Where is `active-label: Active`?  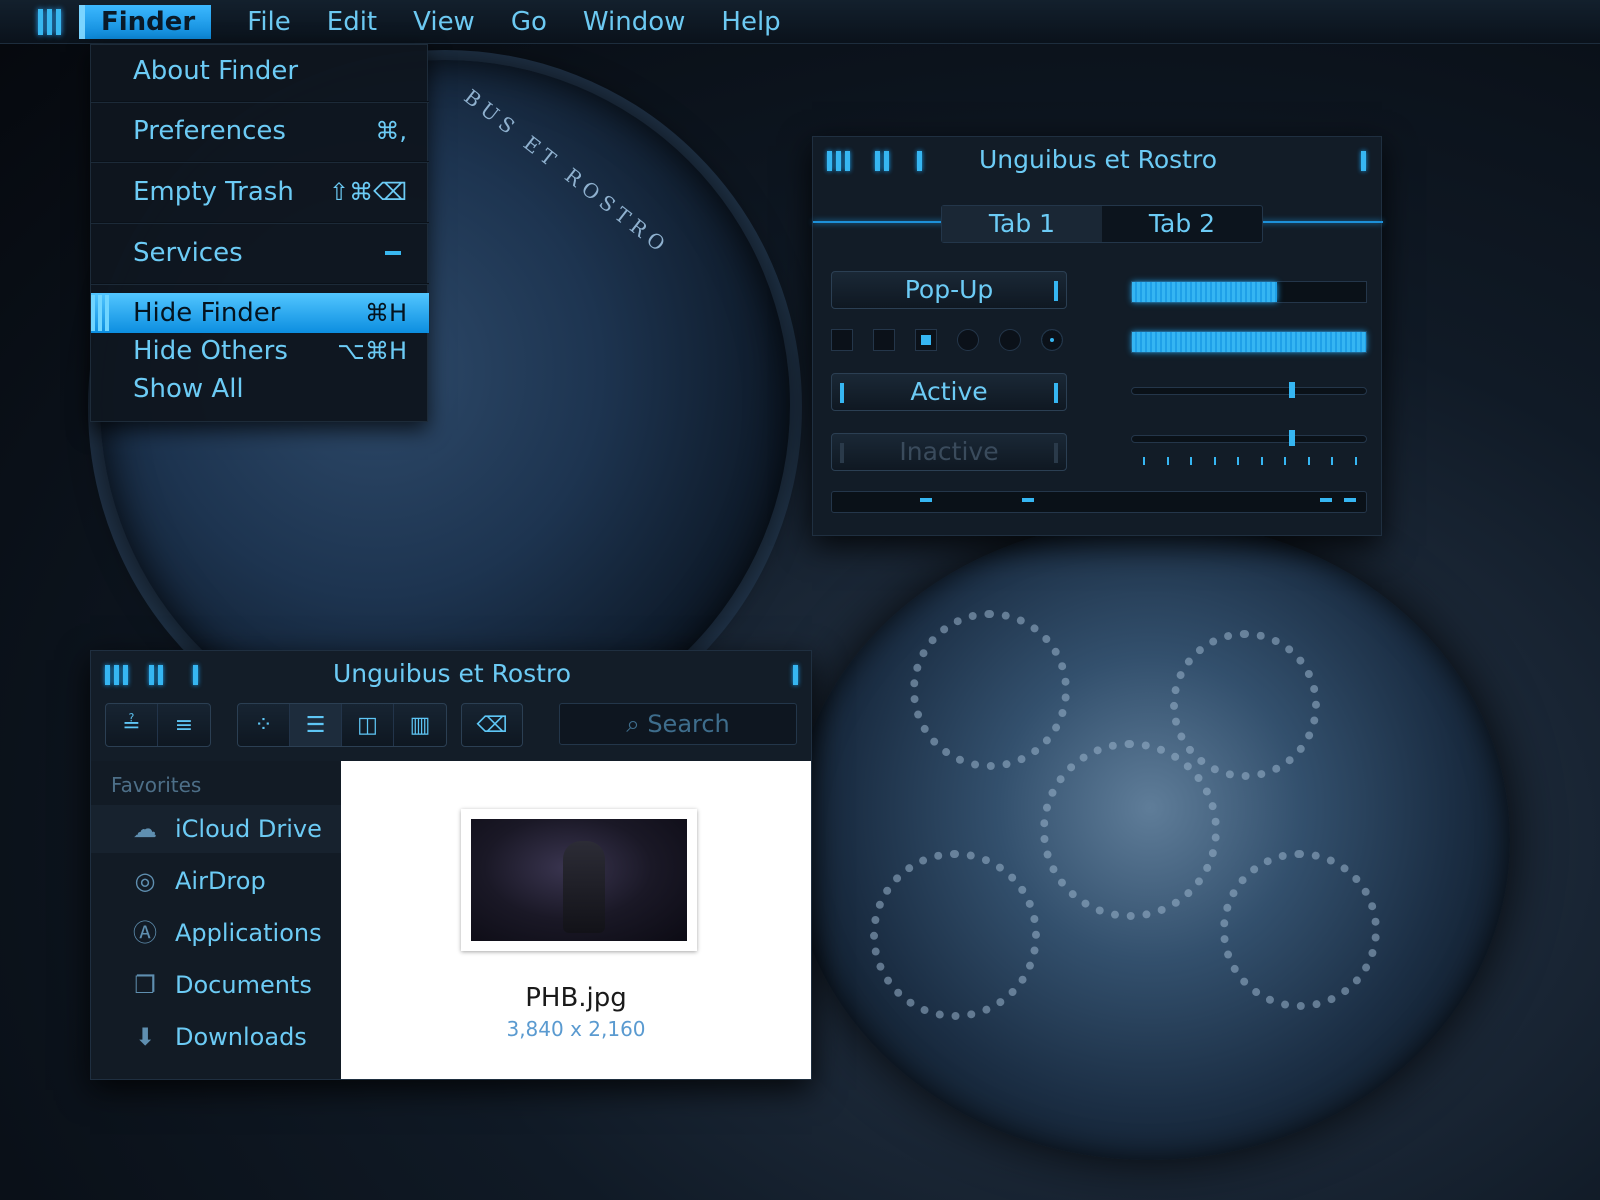
active-label: Active is located at coordinates (949, 391).